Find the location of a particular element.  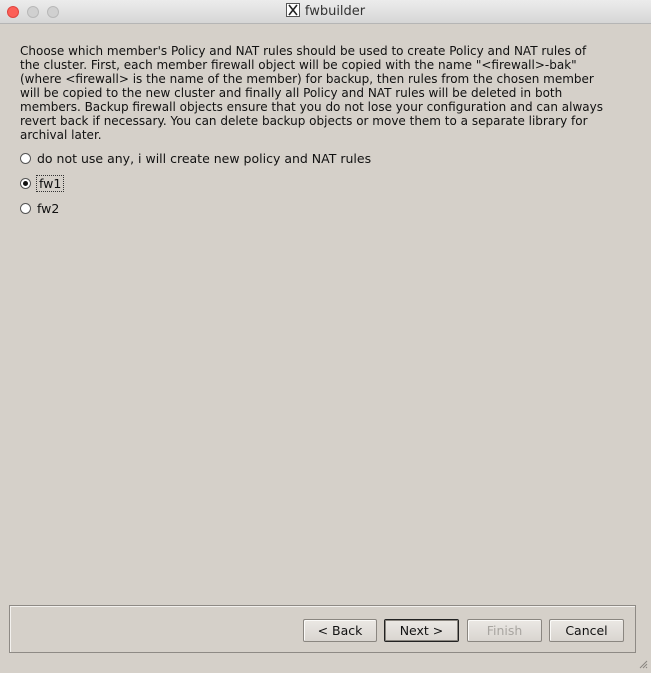

x11-icon is located at coordinates (292, 10).